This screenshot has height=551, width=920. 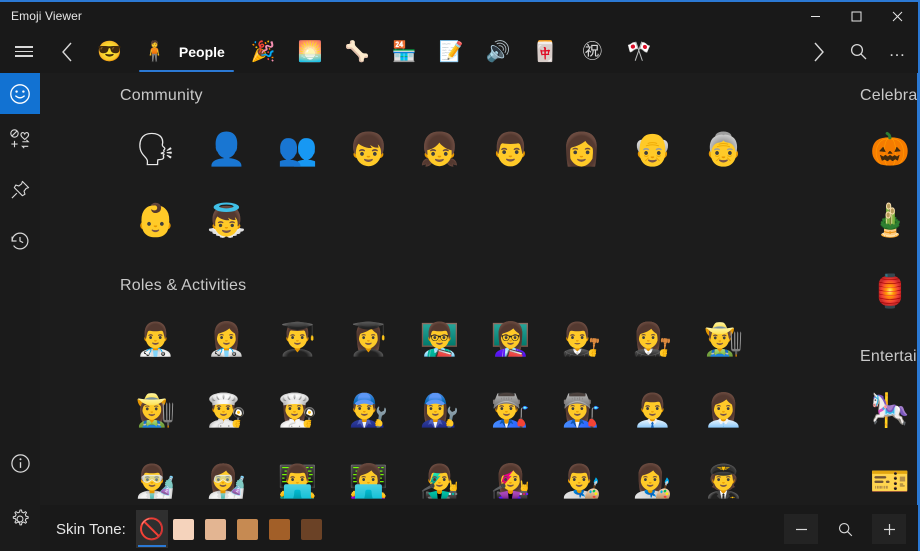 What do you see at coordinates (592, 51) in the screenshot?
I see `tab-ideographs: ㊗` at bounding box center [592, 51].